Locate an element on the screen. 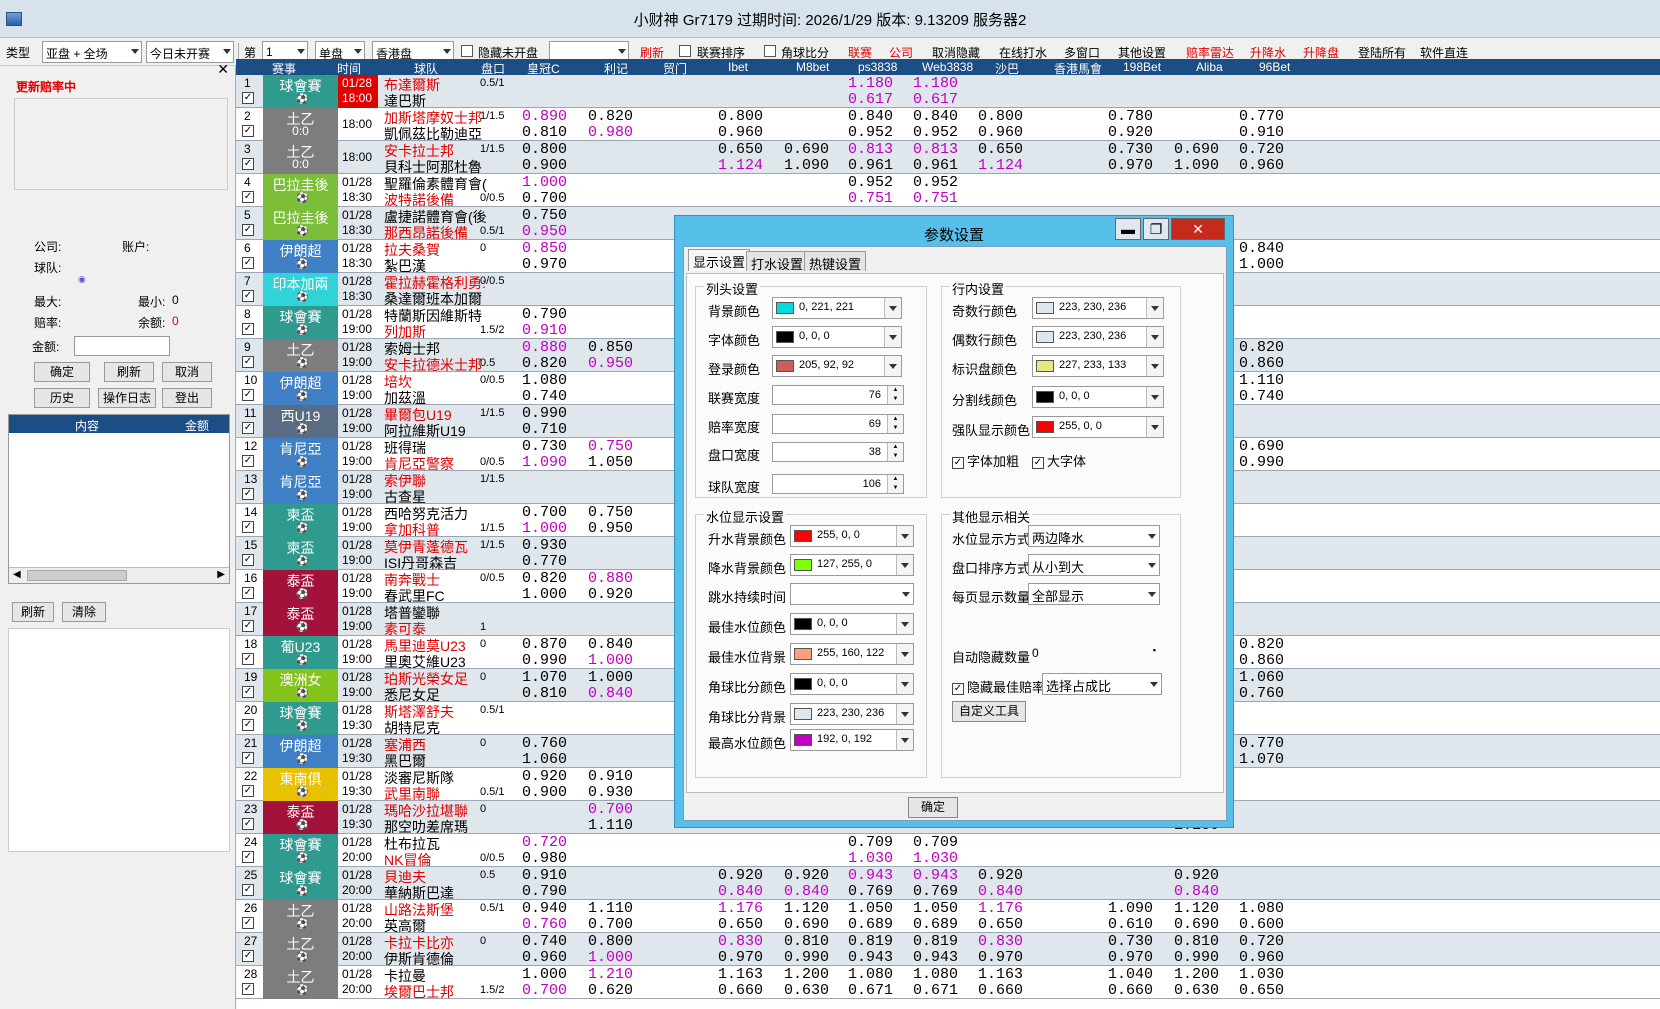 This screenshot has width=1660, height=1009. best-water-color: 0, 0, 0 is located at coordinates (852, 624).